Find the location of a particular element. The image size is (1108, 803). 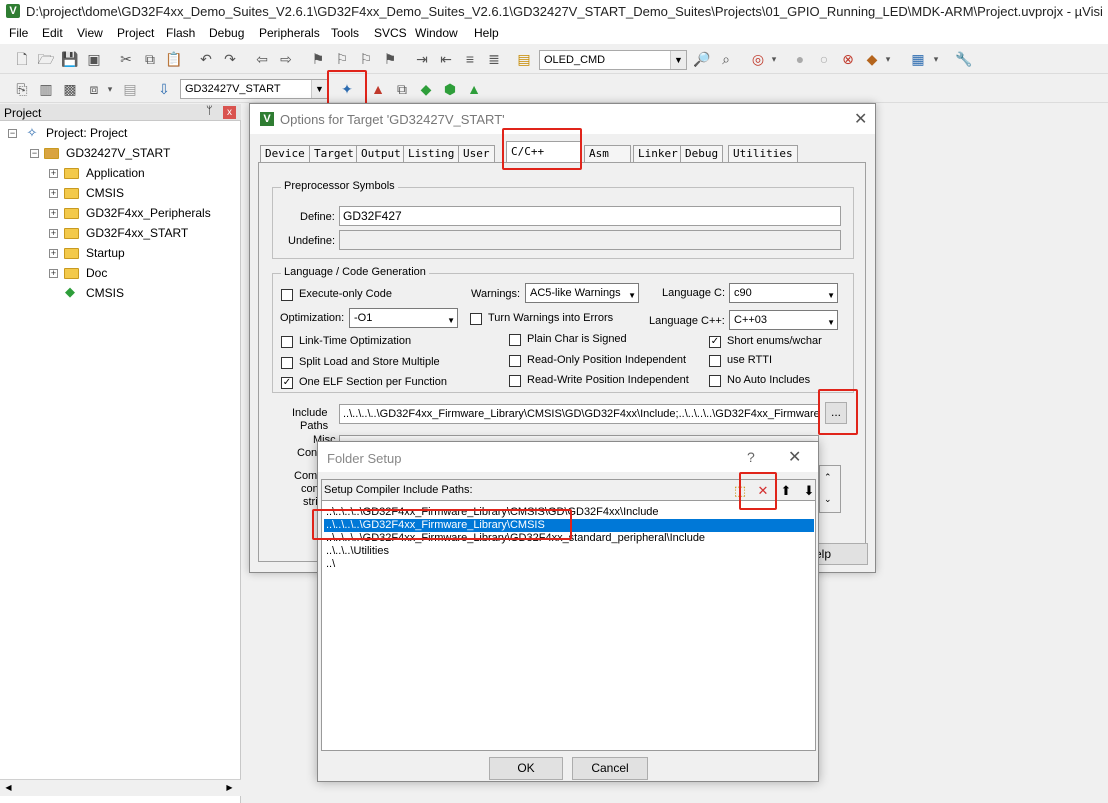

menu-flash: Flash is located at coordinates (180, 33).